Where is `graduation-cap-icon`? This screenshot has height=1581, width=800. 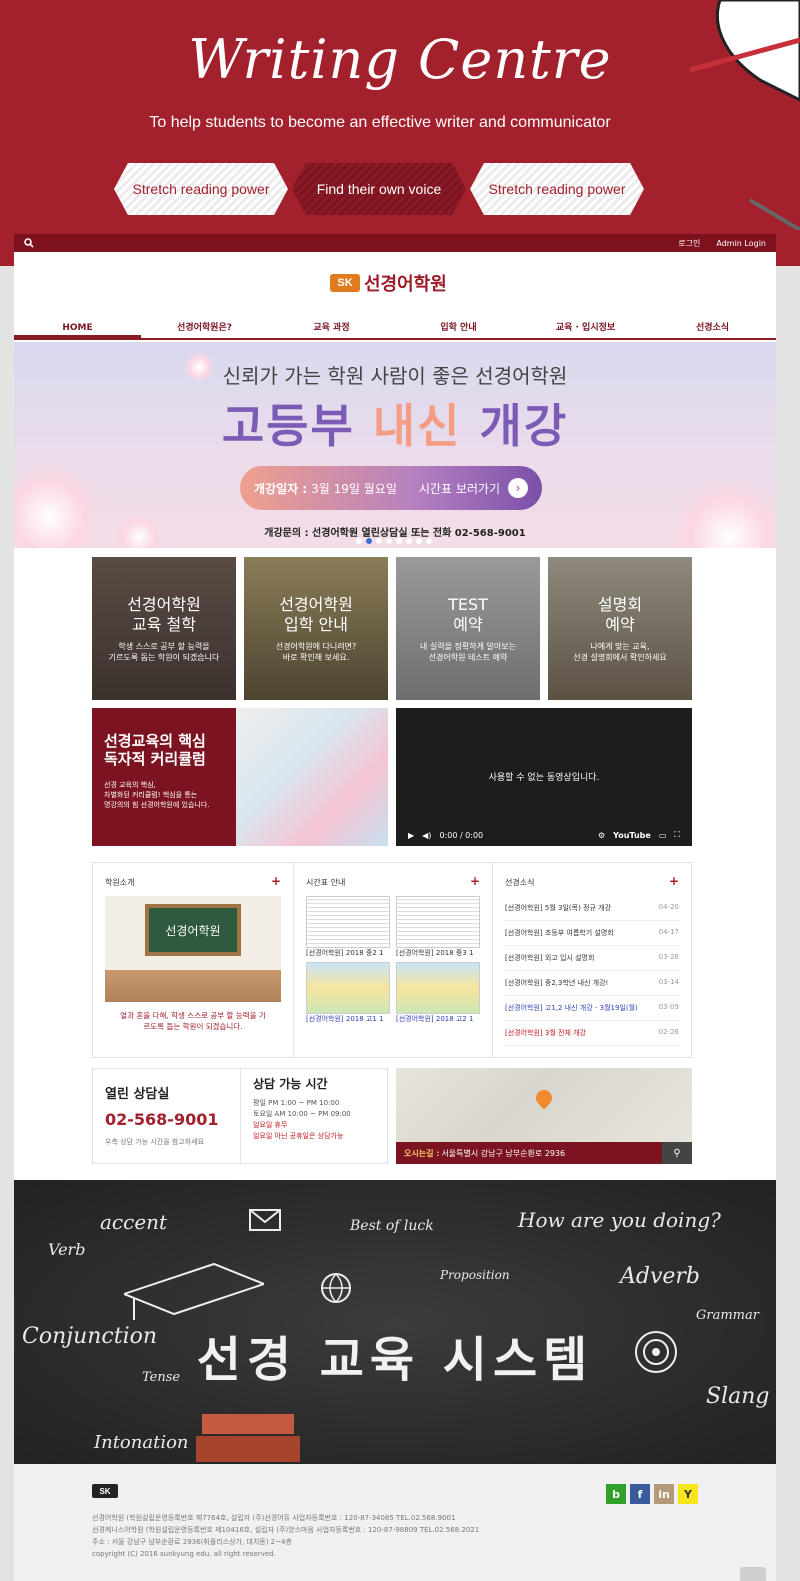 graduation-cap-icon is located at coordinates (194, 1291).